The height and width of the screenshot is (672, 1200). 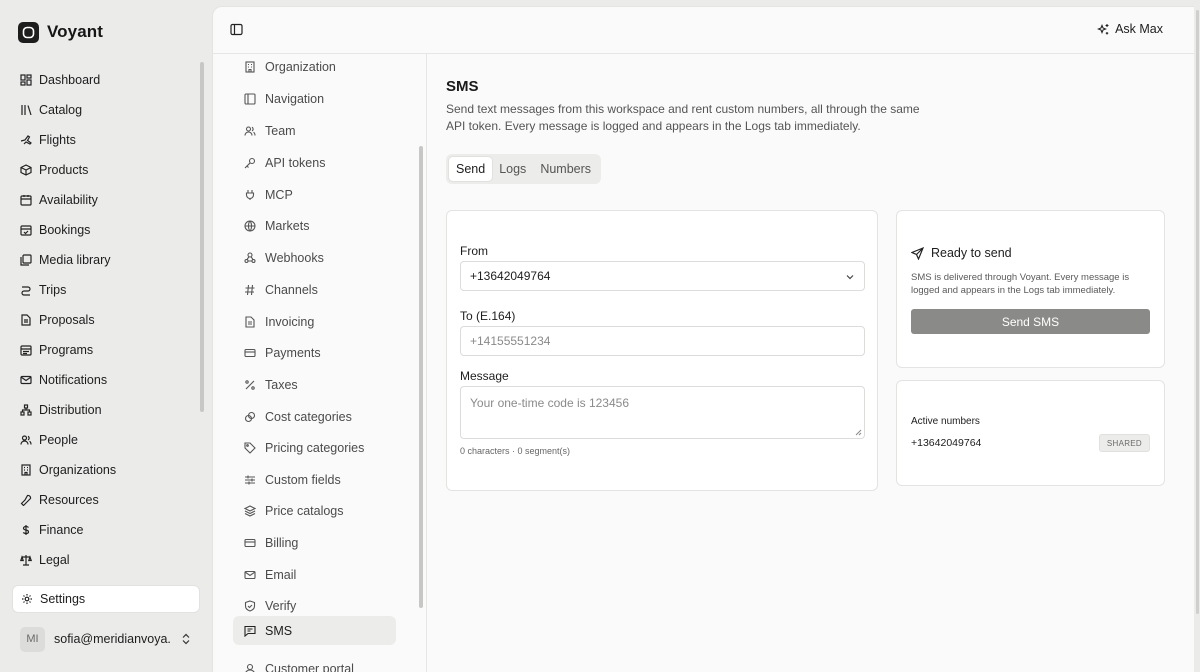 I want to click on settings-item-label: Cost categories, so click(x=308, y=416).